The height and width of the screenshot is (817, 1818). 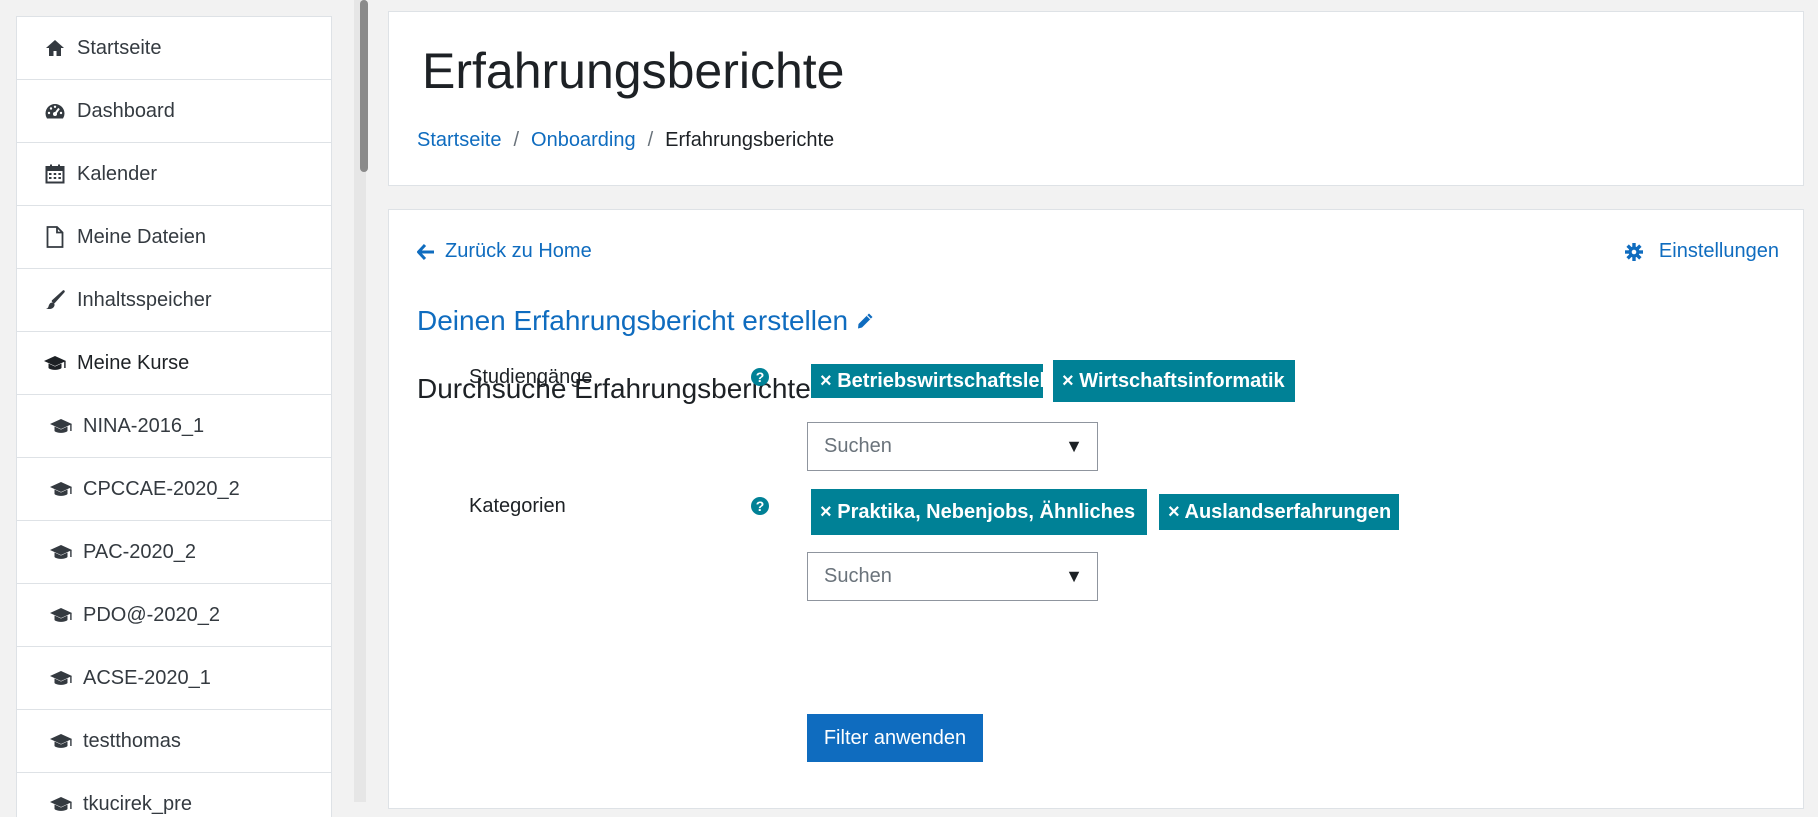 I want to click on nav-course-item: NINA-2016_1, so click(x=174, y=426).